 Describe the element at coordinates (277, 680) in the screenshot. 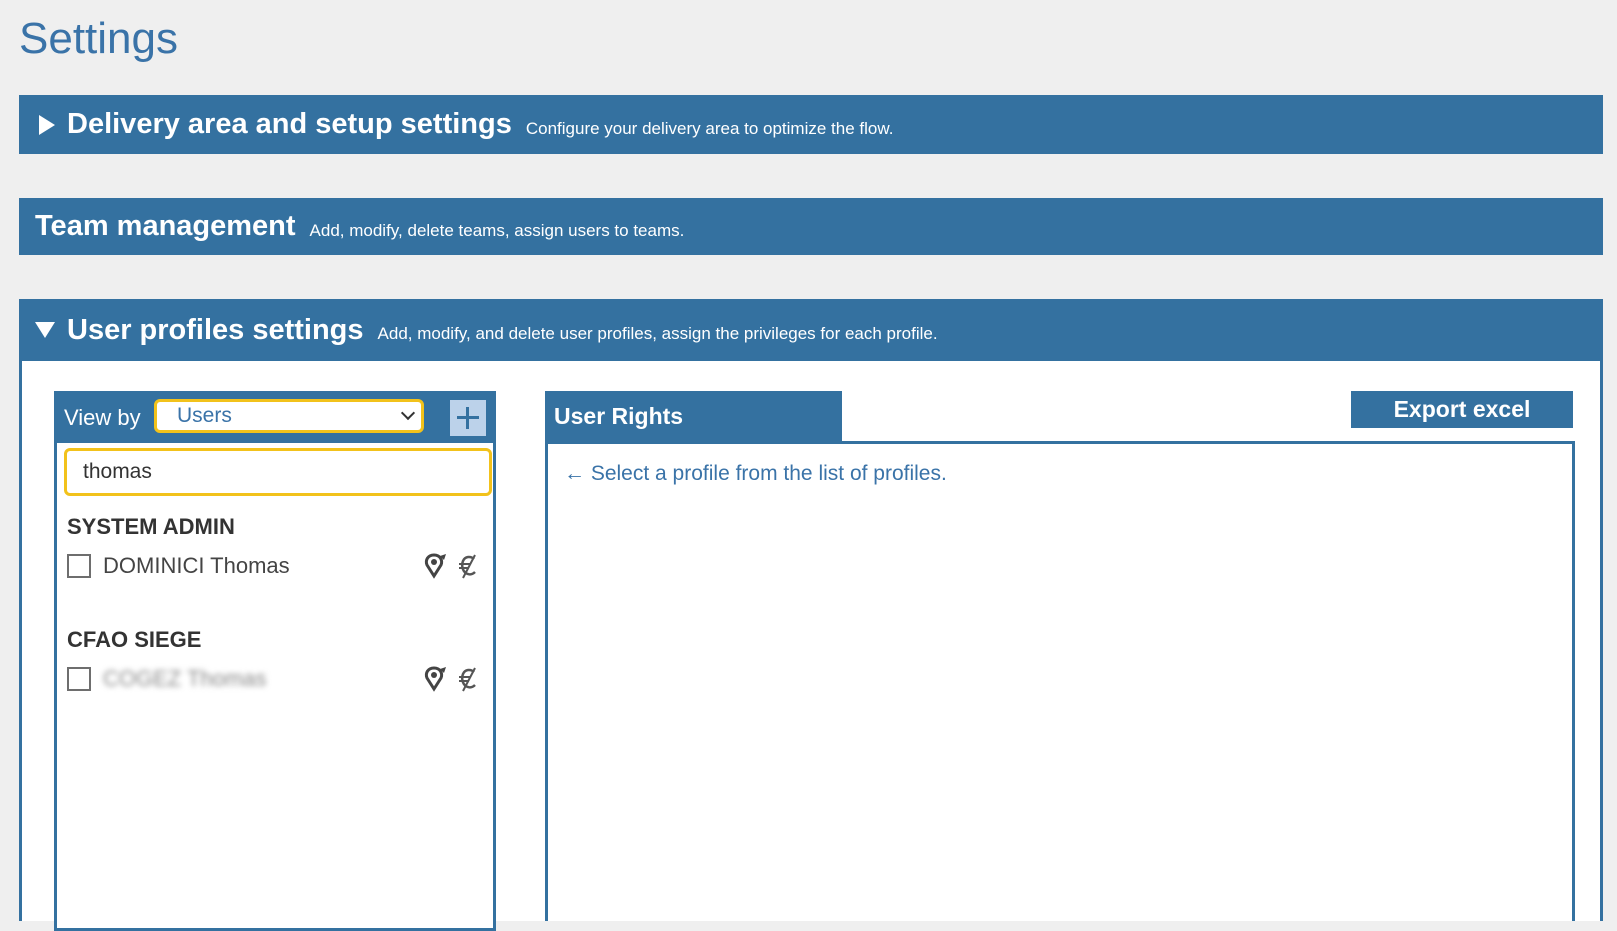

I see `user-row: COGEZ Thomas` at that location.